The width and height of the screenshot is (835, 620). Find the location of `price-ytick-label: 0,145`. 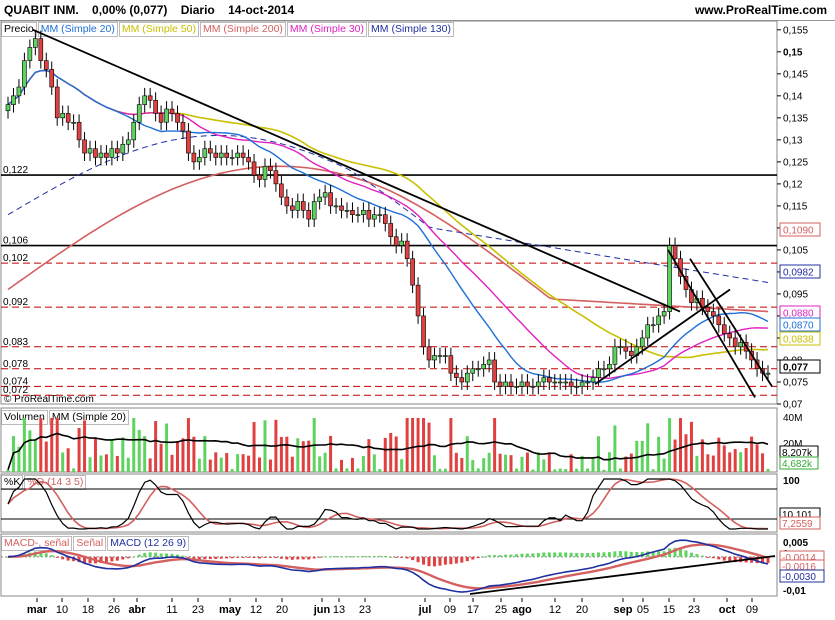

price-ytick-label: 0,145 is located at coordinates (795, 74).